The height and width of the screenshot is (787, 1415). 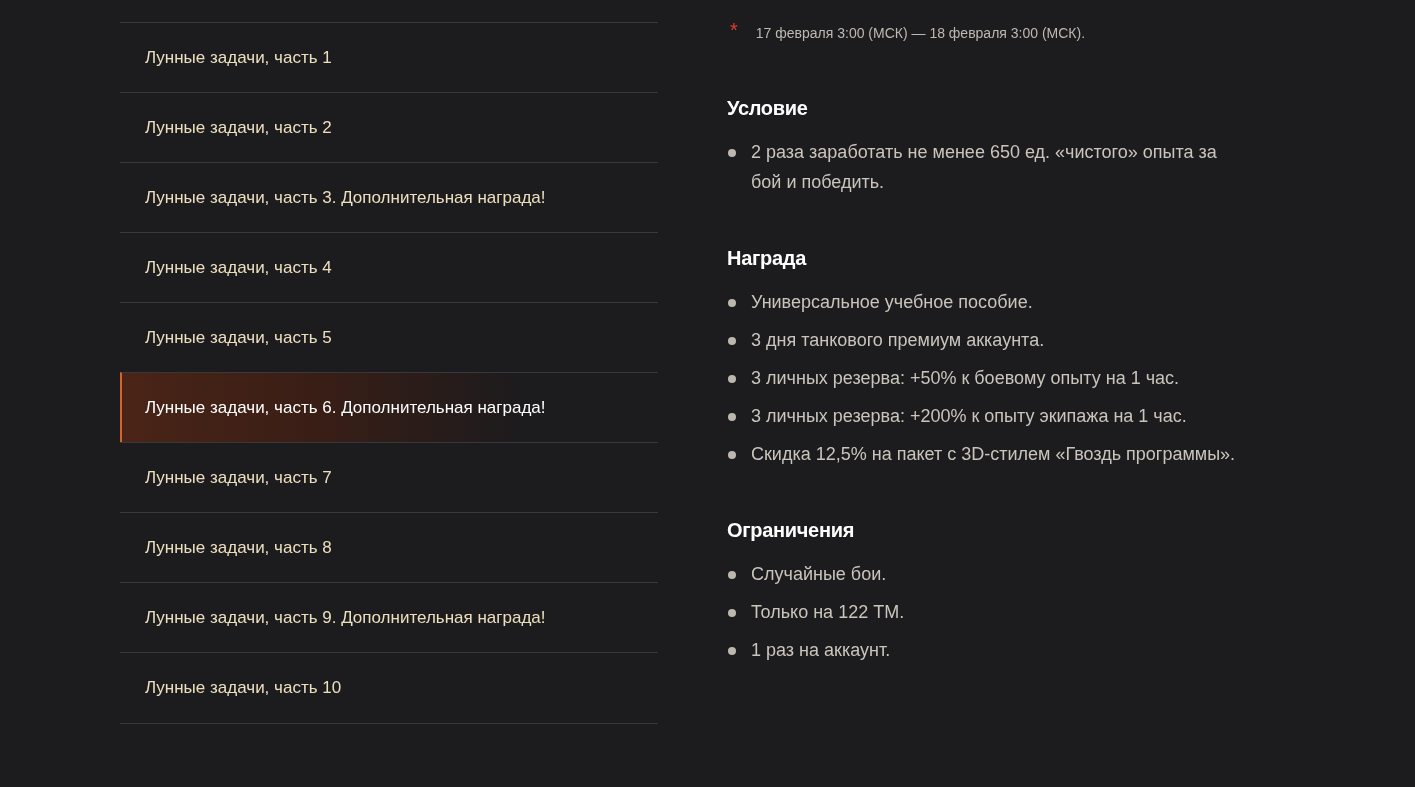 I want to click on quest-menu-item: Лунные задачи, часть 7, so click(x=389, y=477).